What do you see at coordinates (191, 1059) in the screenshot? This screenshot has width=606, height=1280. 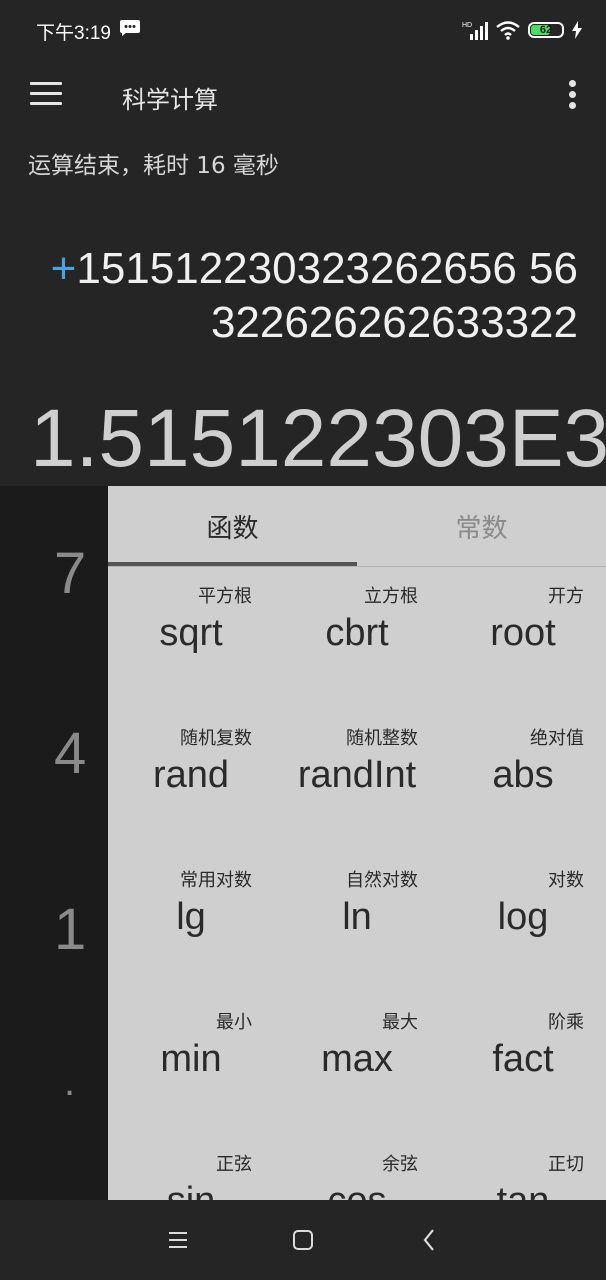 I see `function-name: min` at bounding box center [191, 1059].